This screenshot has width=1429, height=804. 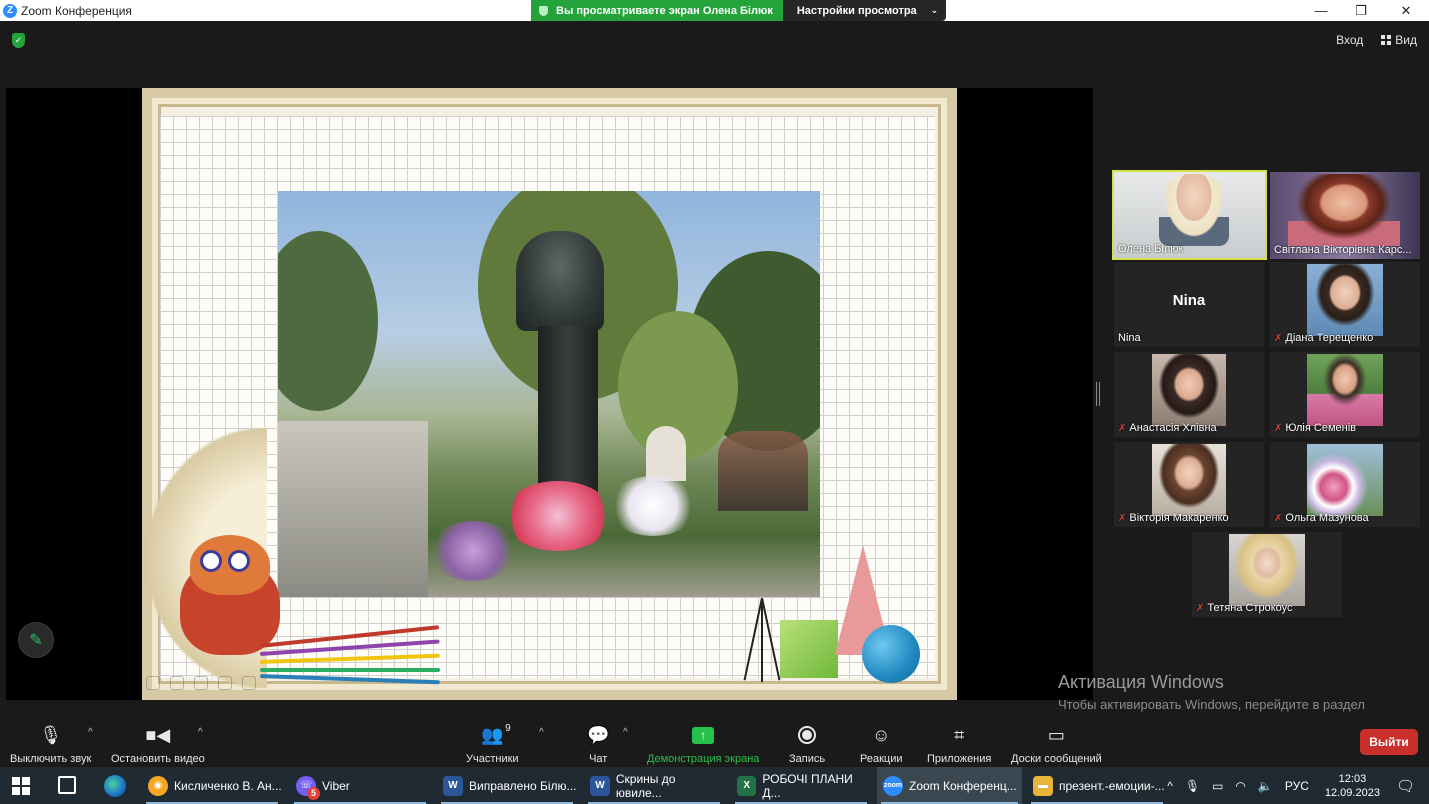 I want to click on whiteboards-button: ▭ Доски сообщений, so click(x=1056, y=744).